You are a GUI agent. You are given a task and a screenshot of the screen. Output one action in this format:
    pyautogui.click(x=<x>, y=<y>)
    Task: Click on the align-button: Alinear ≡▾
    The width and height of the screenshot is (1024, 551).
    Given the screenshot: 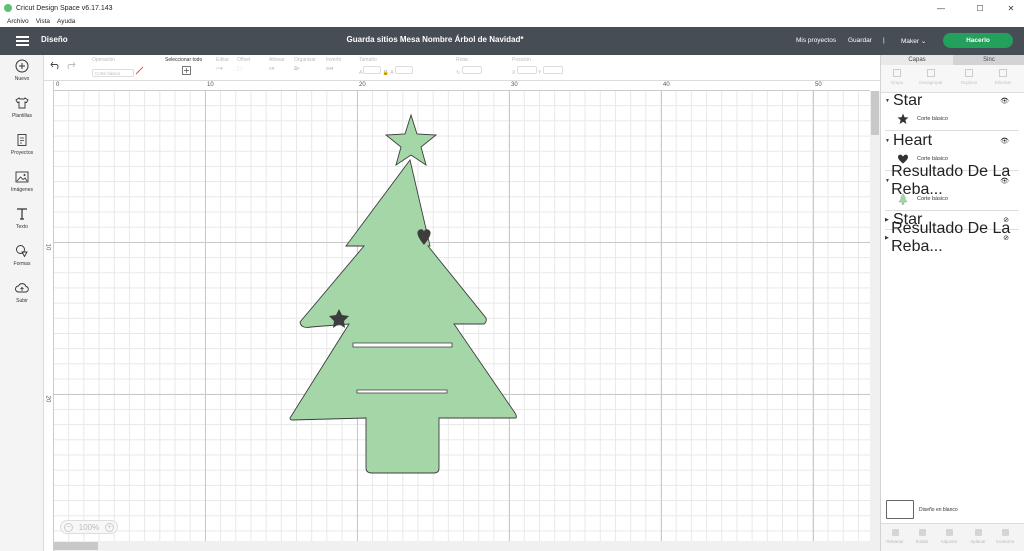 What is the action you would take?
    pyautogui.click(x=277, y=64)
    